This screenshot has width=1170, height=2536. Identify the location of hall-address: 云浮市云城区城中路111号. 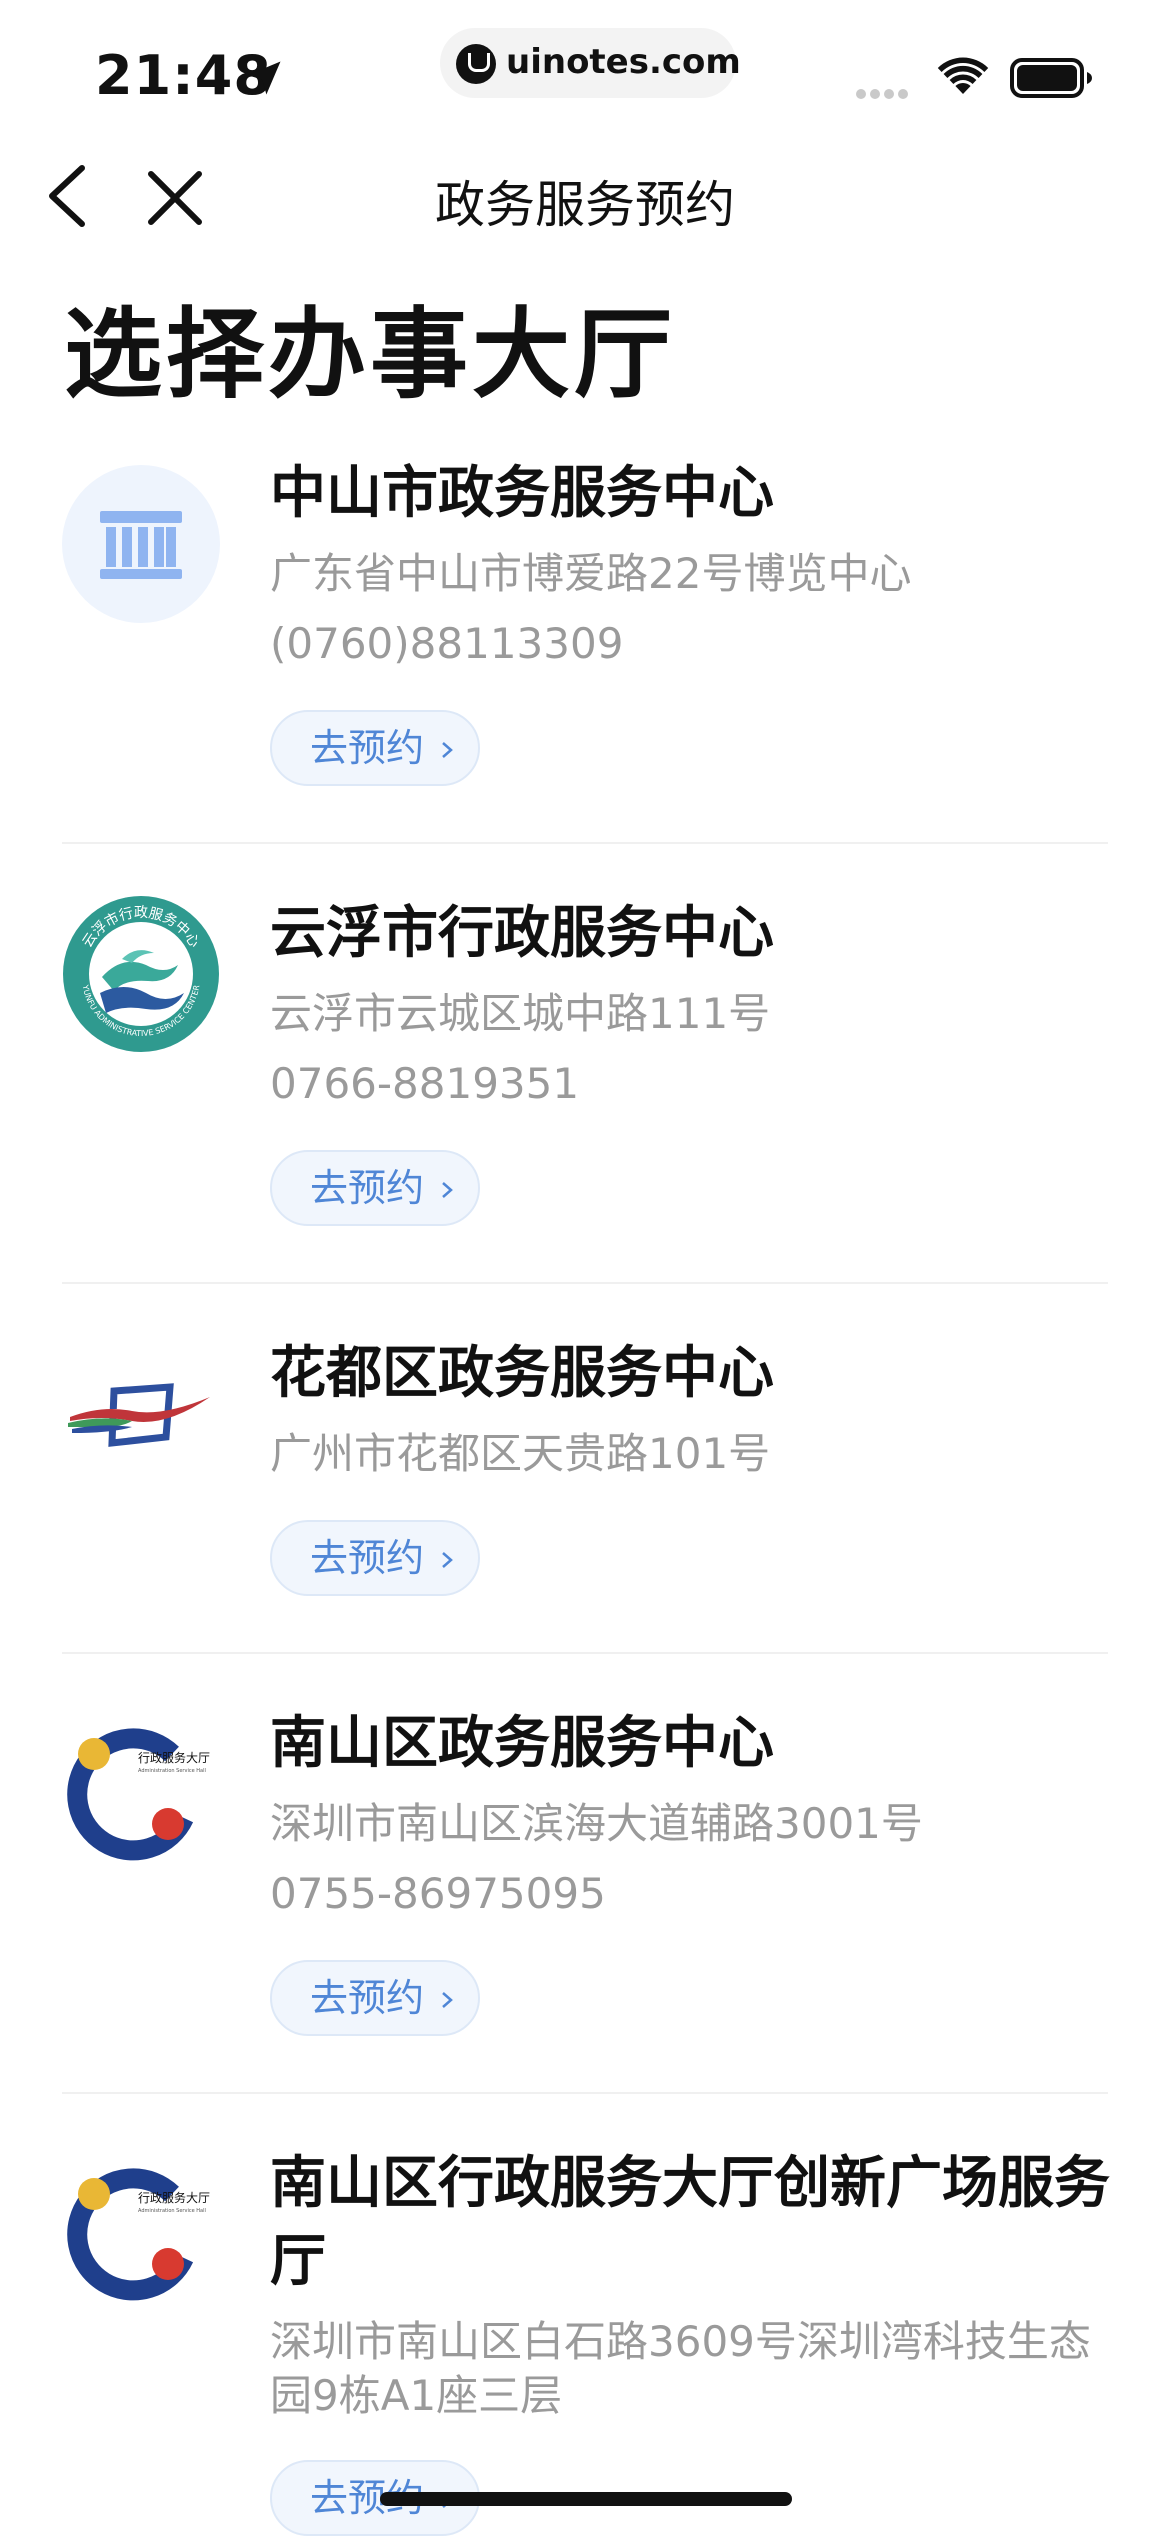
(520, 1013).